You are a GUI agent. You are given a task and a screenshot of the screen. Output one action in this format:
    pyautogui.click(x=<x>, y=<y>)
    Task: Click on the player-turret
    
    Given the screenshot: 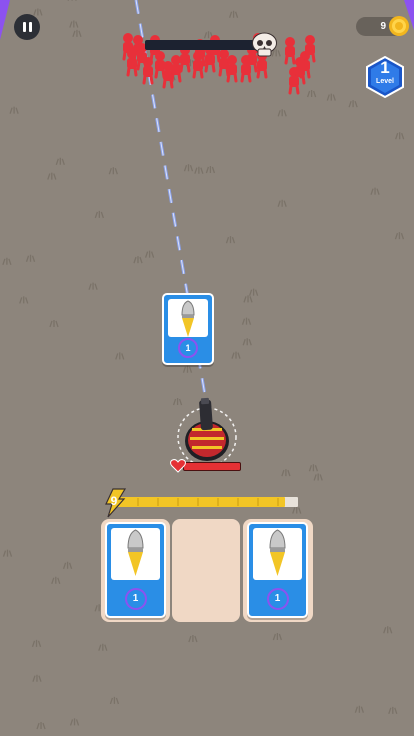 What is the action you would take?
    pyautogui.click(x=207, y=432)
    